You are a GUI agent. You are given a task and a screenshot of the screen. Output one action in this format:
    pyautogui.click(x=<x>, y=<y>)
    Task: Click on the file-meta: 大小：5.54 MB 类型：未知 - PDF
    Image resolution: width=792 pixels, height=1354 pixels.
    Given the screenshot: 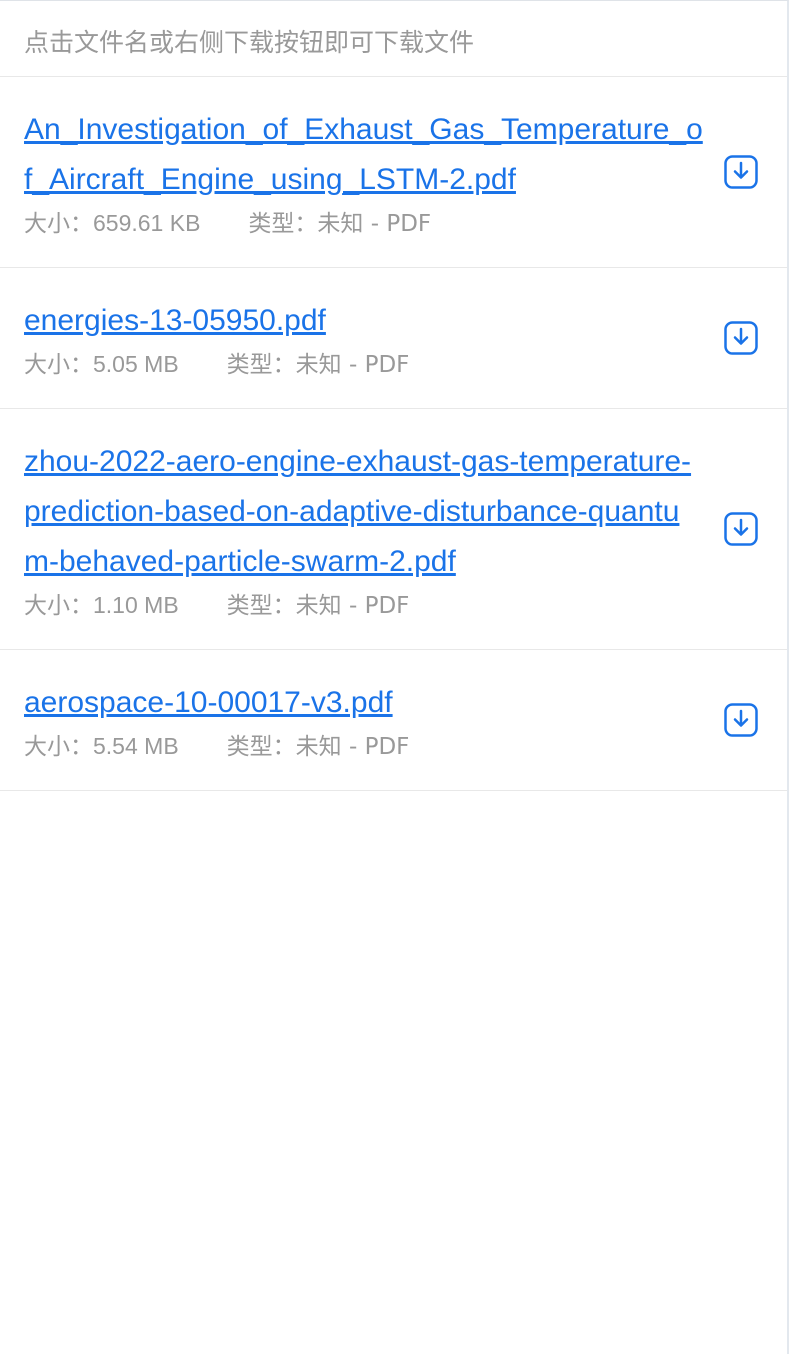 What is the action you would take?
    pyautogui.click(x=360, y=746)
    